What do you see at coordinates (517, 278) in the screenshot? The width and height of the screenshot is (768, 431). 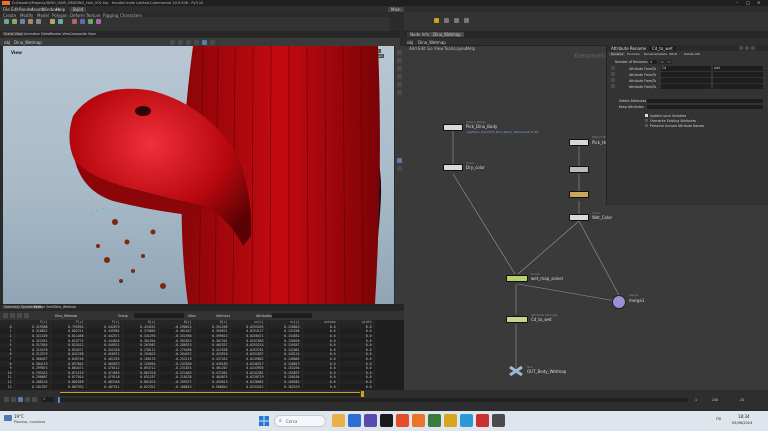 I see `node-wet-map-solver` at bounding box center [517, 278].